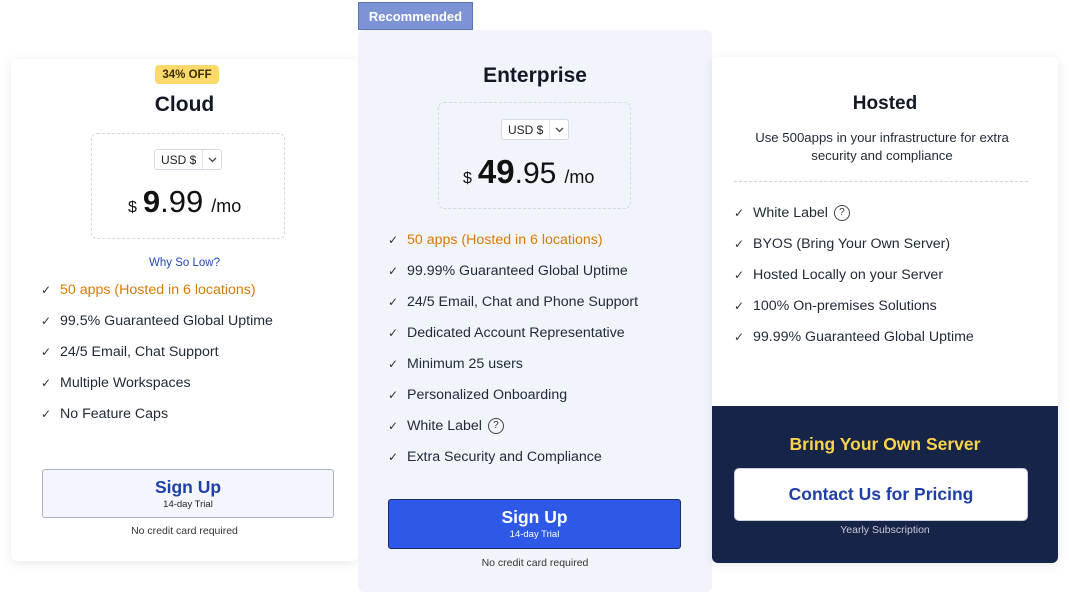  I want to click on price-box-enterprise: USD $ $ 49.95 /mo, so click(534, 155).